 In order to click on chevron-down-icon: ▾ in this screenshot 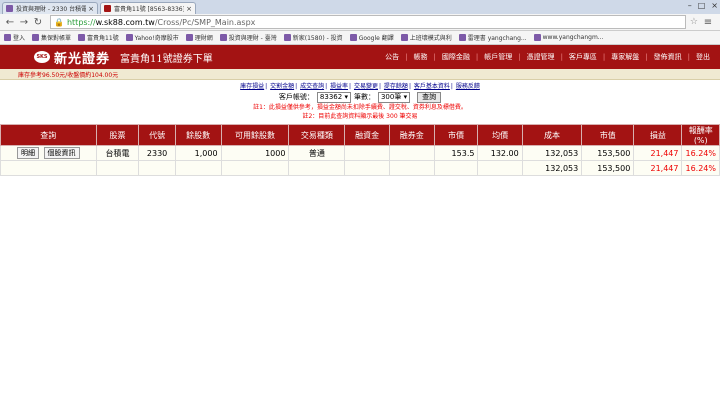, I will do `click(346, 97)`.